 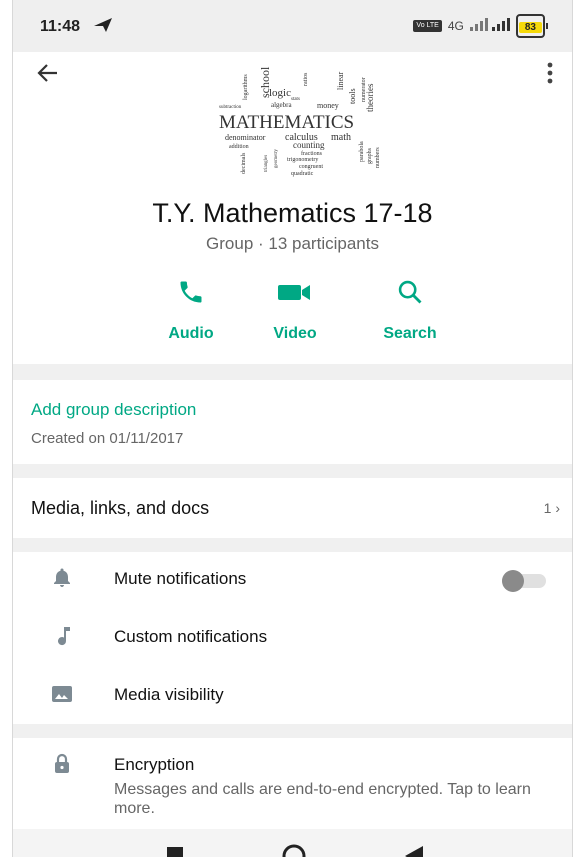 I want to click on search-label: Search, so click(x=410, y=333).